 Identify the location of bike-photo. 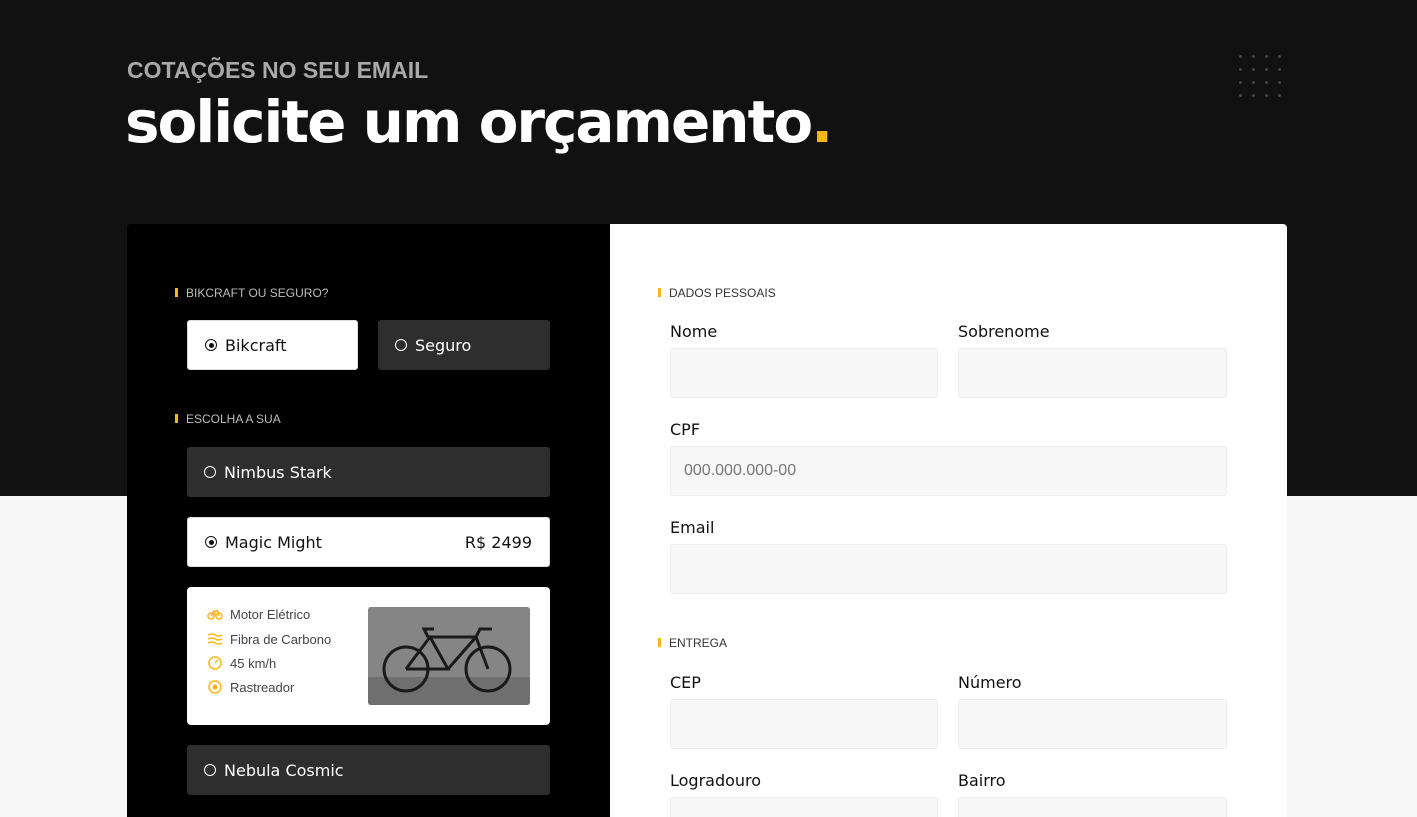
(449, 656).